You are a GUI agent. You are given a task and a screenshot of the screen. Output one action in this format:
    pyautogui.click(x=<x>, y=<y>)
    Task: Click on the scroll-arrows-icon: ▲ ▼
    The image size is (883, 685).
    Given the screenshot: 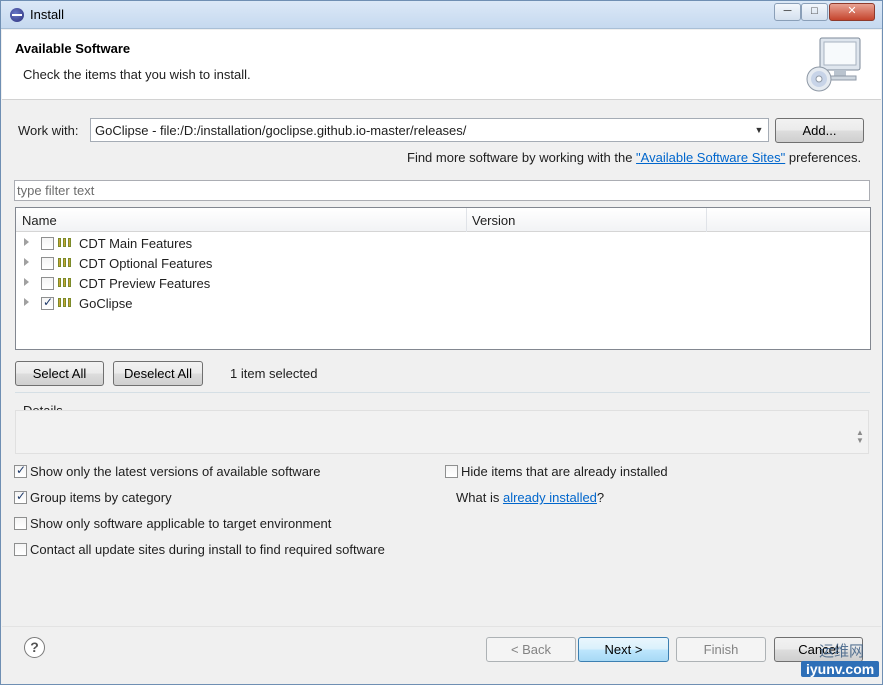 What is the action you would take?
    pyautogui.click(x=860, y=438)
    